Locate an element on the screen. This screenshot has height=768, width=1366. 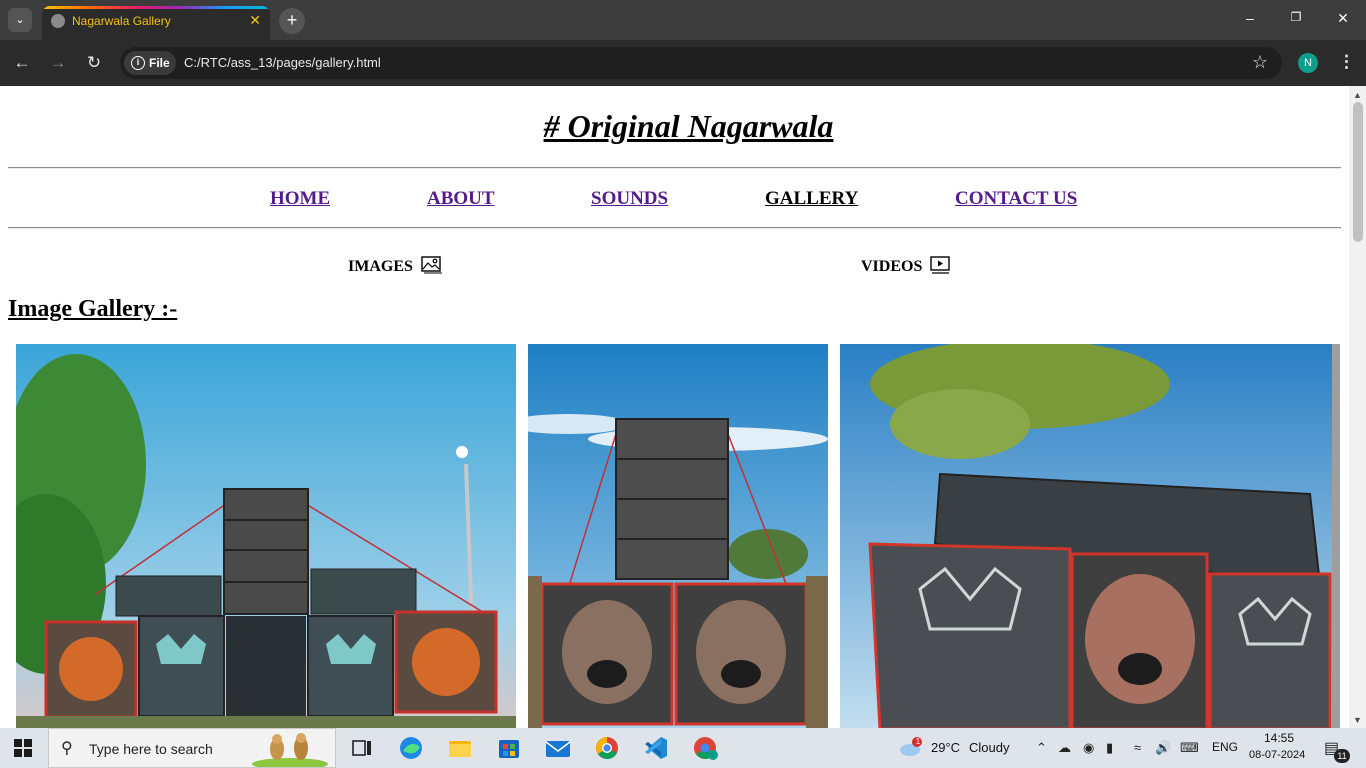
edge-browser-icon is located at coordinates (411, 748).